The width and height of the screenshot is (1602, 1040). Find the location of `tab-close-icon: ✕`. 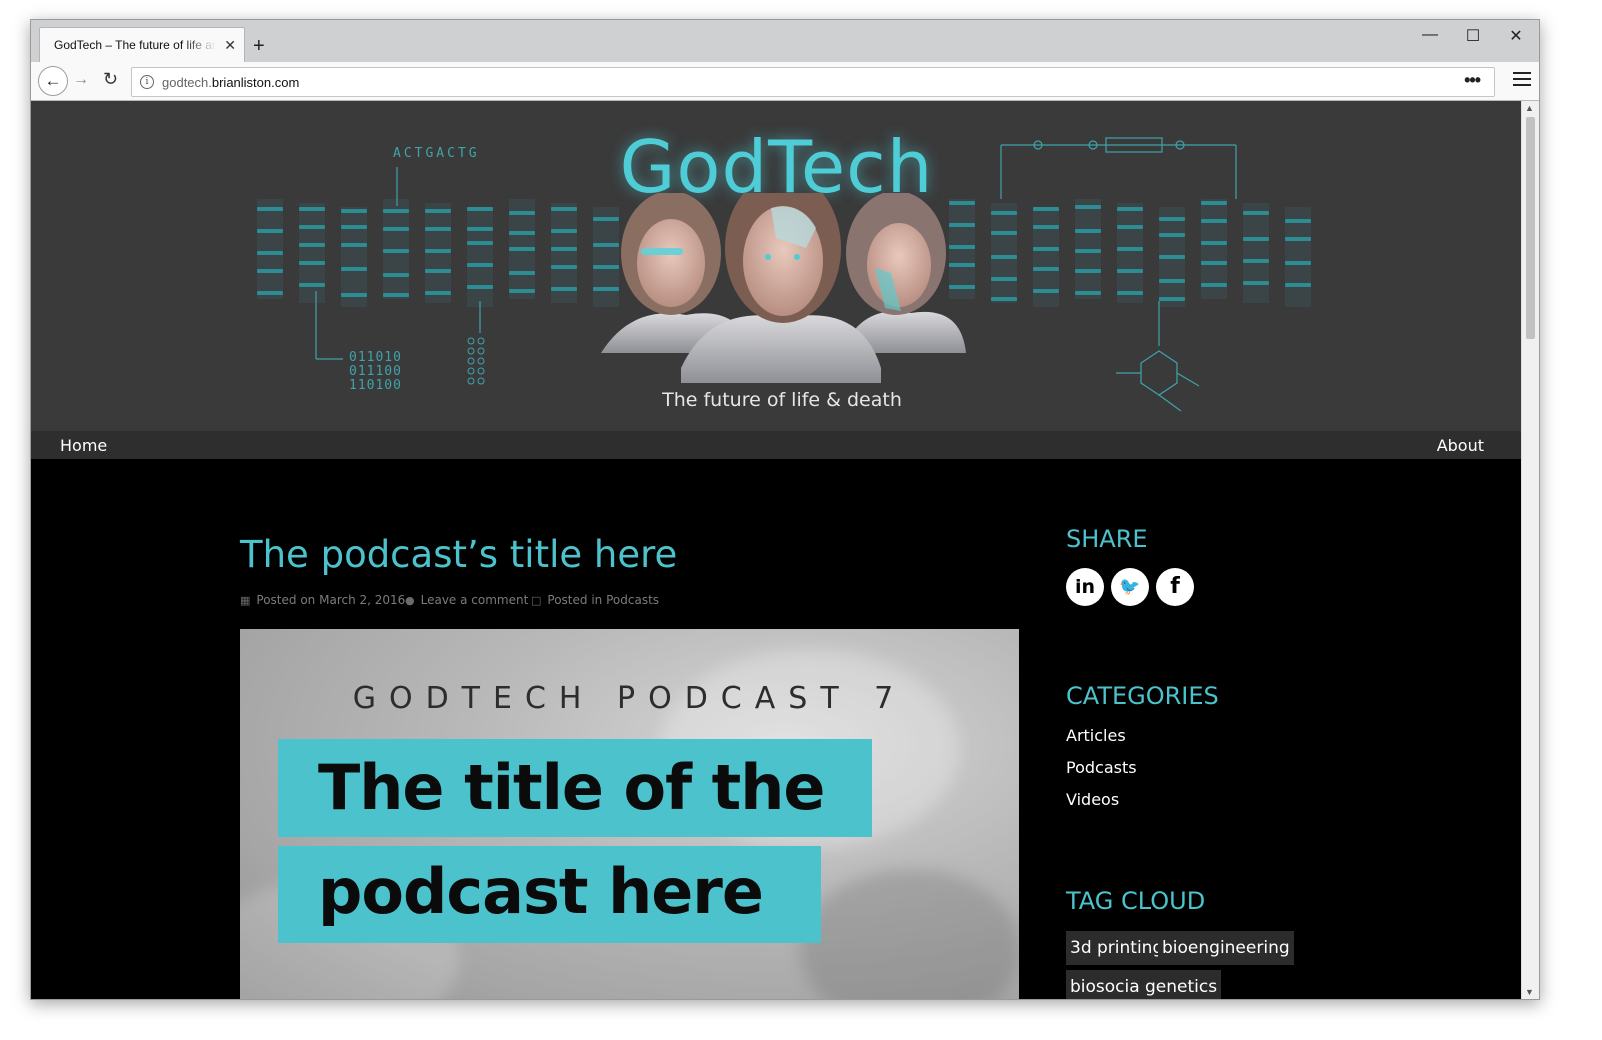

tab-close-icon: ✕ is located at coordinates (230, 45).